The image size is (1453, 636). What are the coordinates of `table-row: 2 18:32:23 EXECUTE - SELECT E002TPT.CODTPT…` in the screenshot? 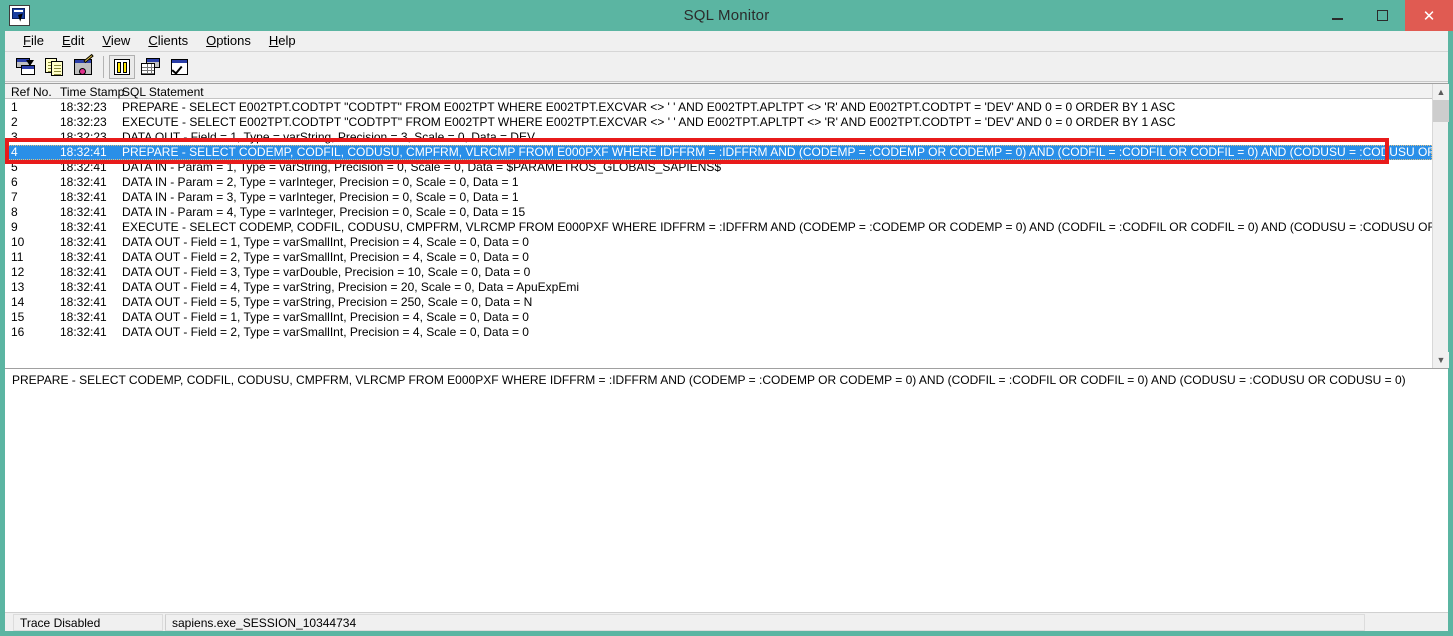 It's located at (718, 122).